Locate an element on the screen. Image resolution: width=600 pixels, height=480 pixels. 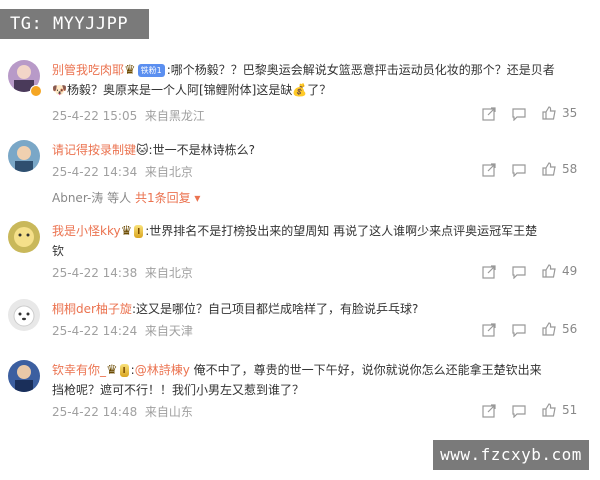
comment-body-line2: 钦 is located at coordinates (58, 251).